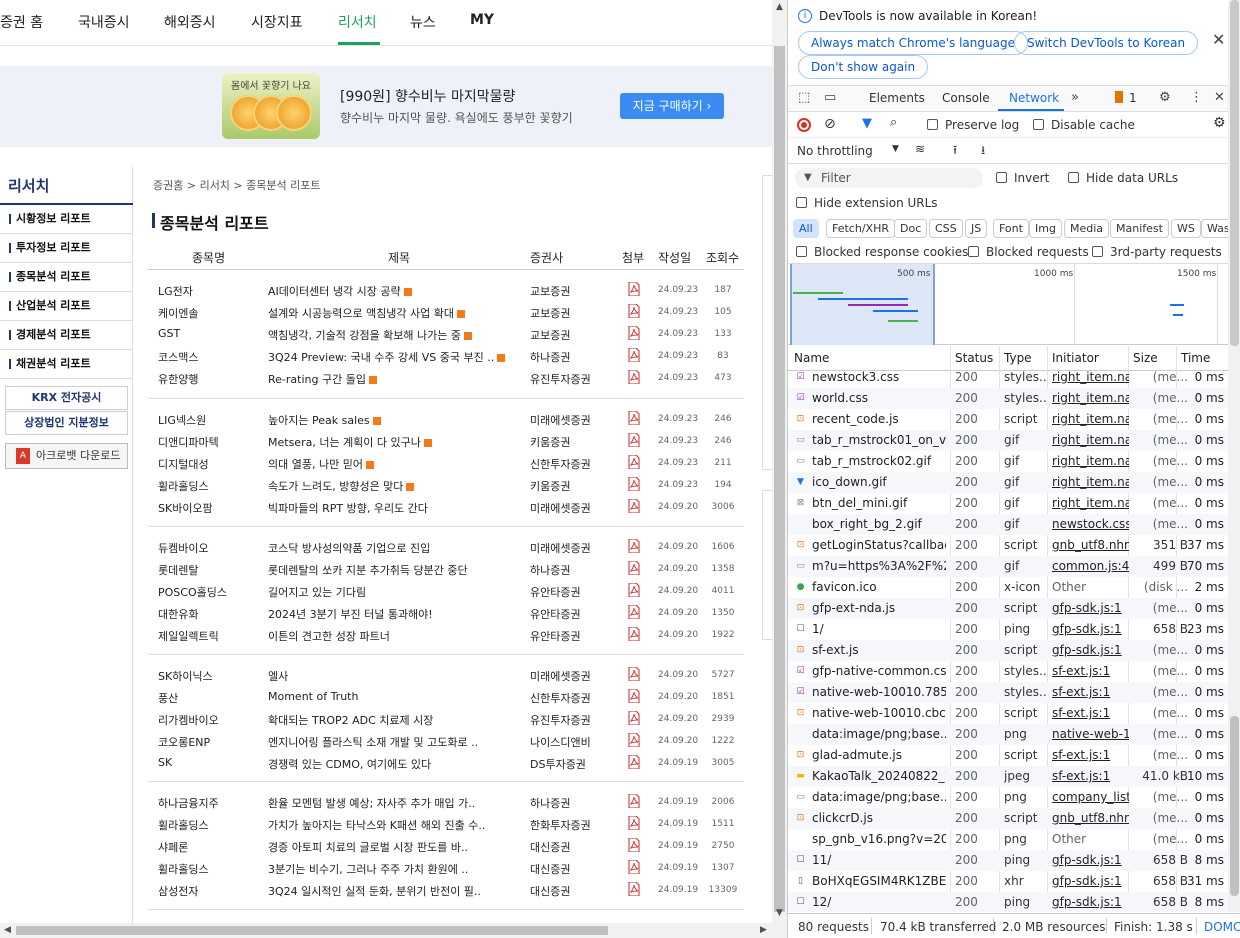 Image resolution: width=1240 pixels, height=938 pixels. What do you see at coordinates (427, 96) in the screenshot?
I see `banner-headline: [990원] 향수비누 마지막물량` at bounding box center [427, 96].